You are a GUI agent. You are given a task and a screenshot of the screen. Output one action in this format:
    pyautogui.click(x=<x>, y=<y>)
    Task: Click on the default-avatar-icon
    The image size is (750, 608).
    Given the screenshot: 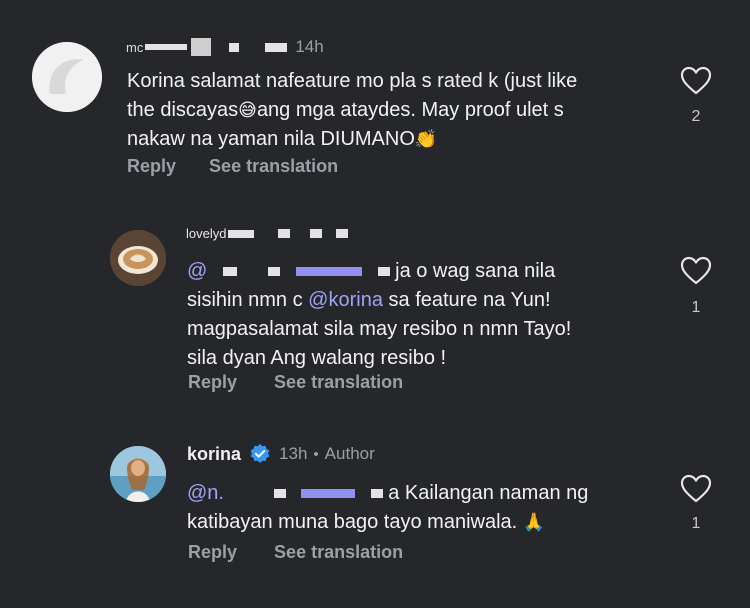 What is the action you would take?
    pyautogui.click(x=67, y=77)
    